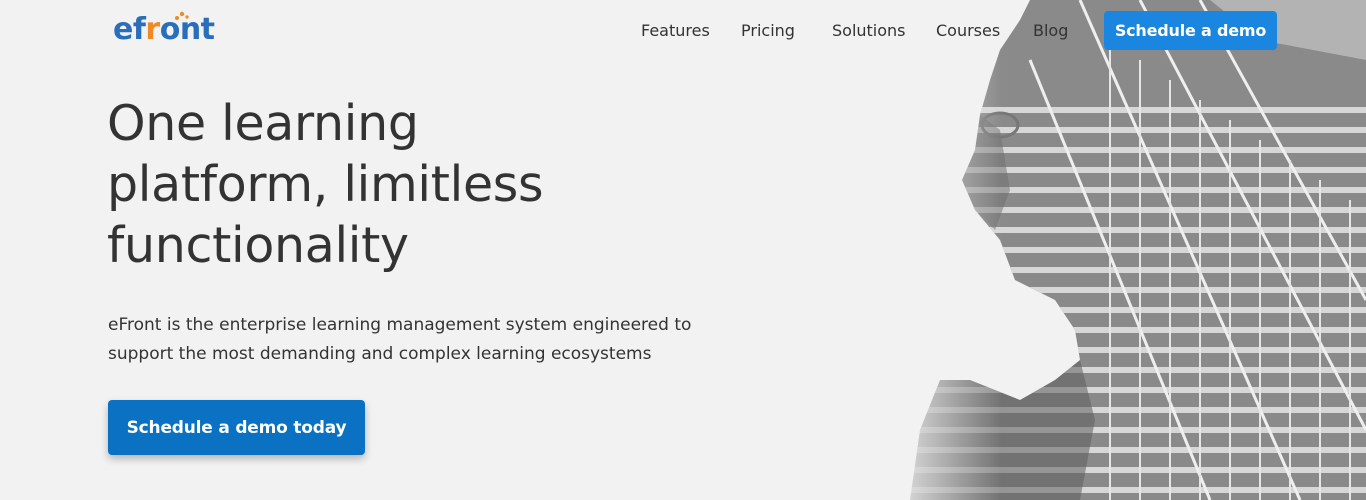  What do you see at coordinates (325, 184) in the screenshot?
I see `headline-line-2: platform, limitless` at bounding box center [325, 184].